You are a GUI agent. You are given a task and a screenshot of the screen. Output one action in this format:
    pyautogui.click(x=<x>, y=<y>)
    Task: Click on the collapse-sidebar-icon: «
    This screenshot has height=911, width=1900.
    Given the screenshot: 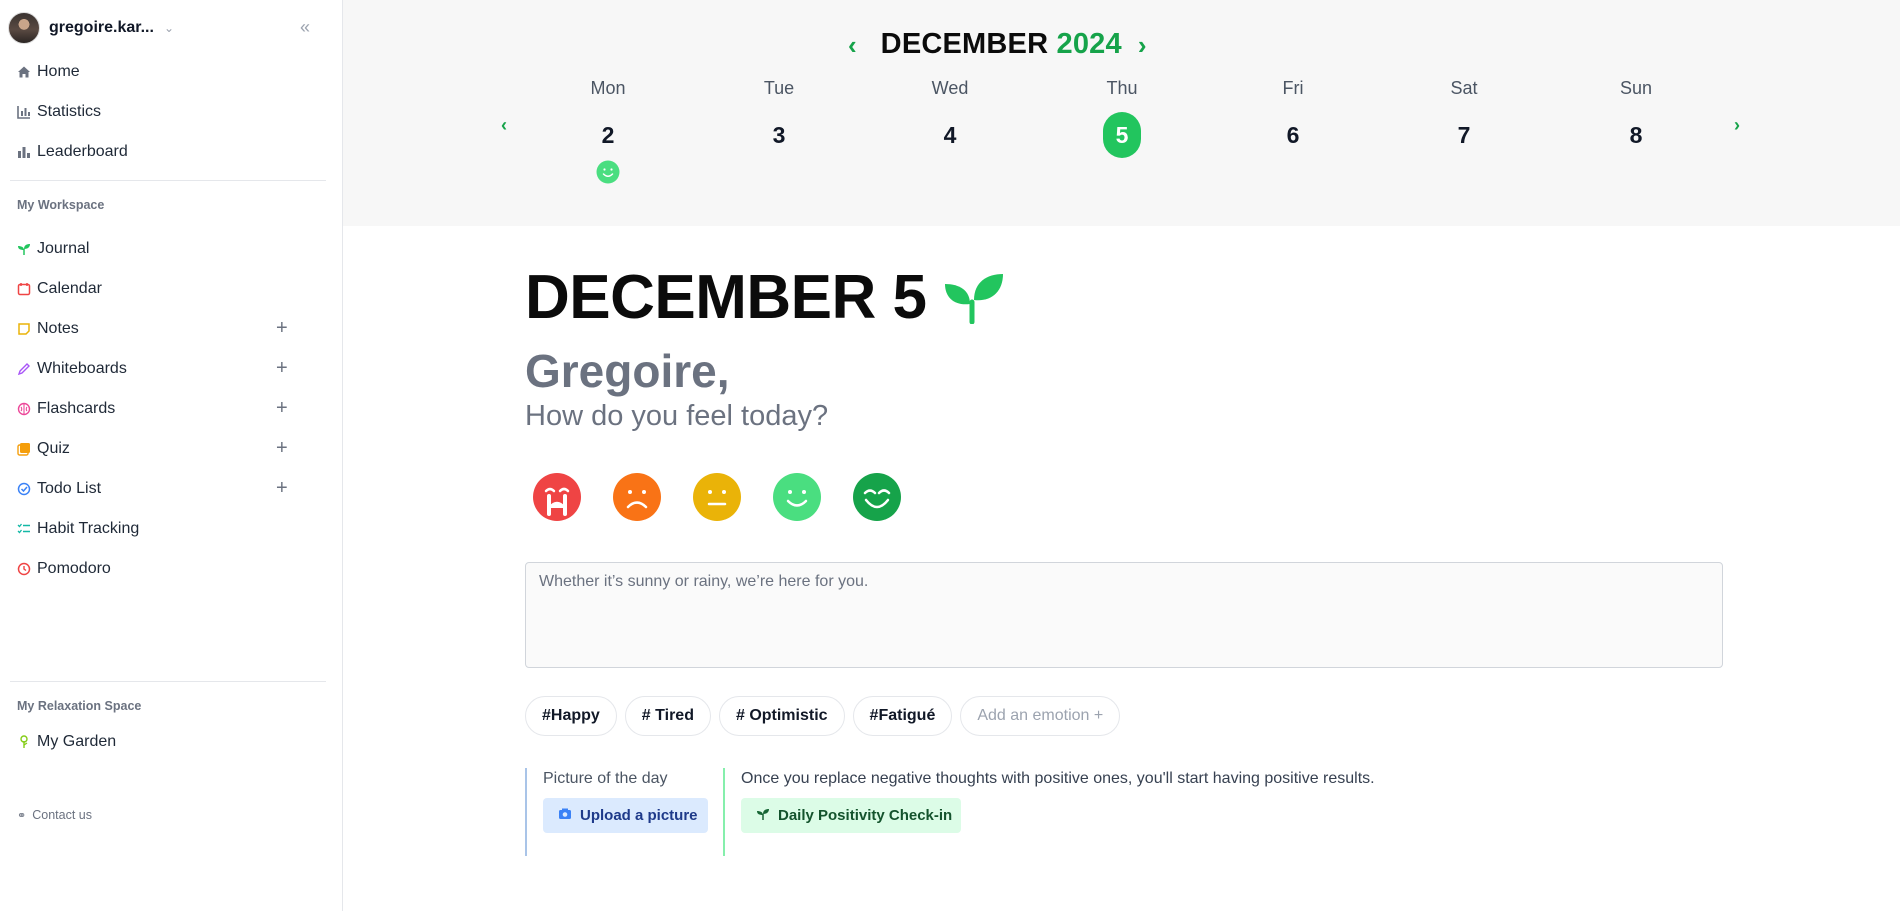 What is the action you would take?
    pyautogui.click(x=305, y=27)
    